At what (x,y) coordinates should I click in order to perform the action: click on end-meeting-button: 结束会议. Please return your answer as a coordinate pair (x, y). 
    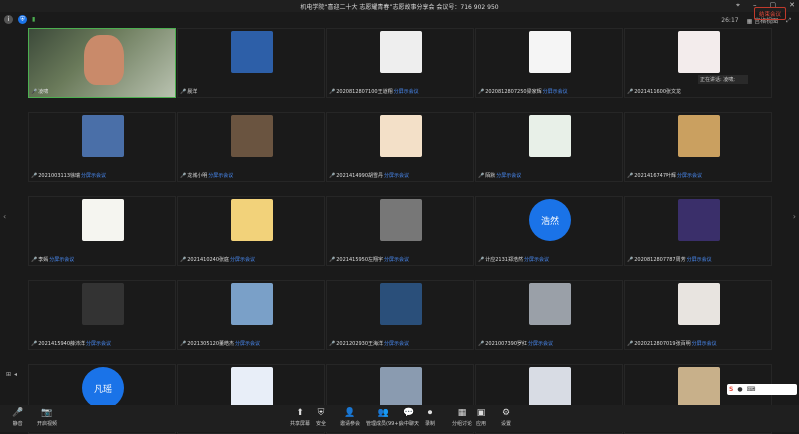
    Looking at the image, I should click on (770, 13).